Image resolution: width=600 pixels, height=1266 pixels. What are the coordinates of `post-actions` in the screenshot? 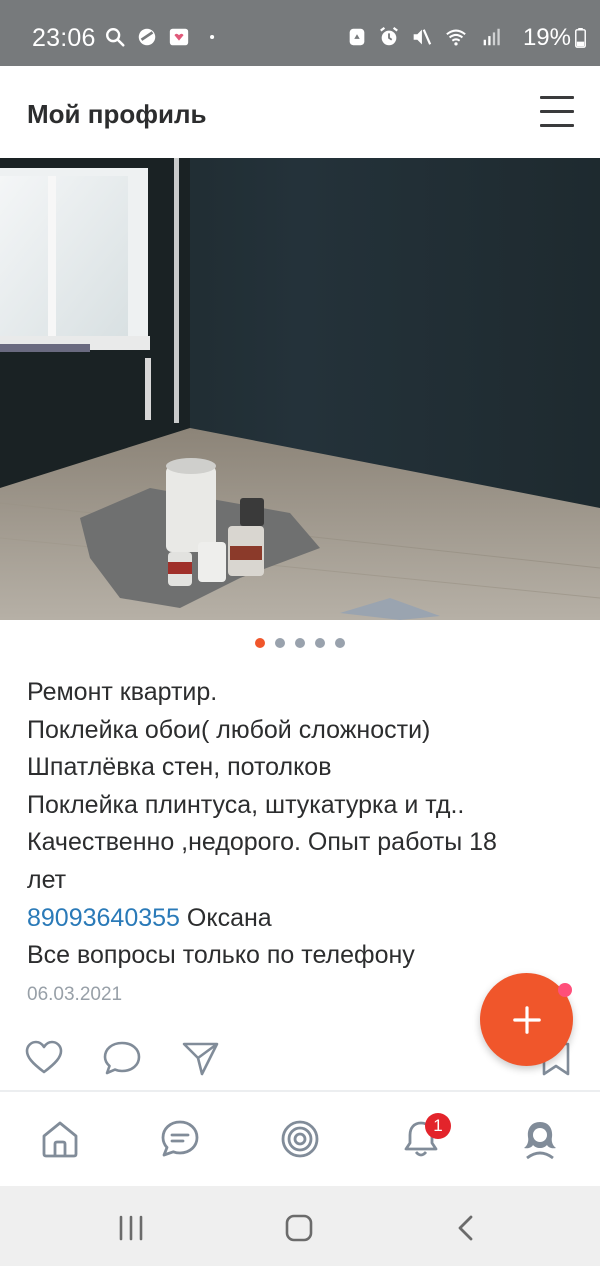 It's located at (122, 1058).